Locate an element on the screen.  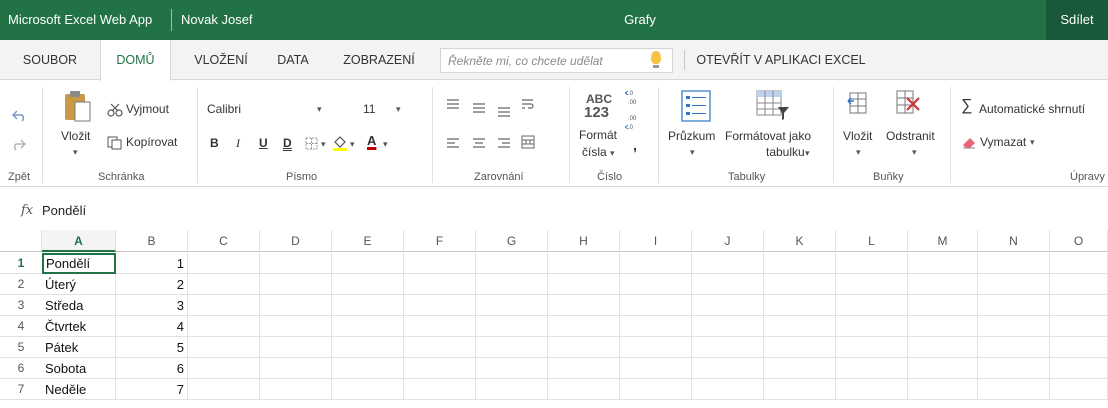
format-as-table-icon is located at coordinates (773, 106).